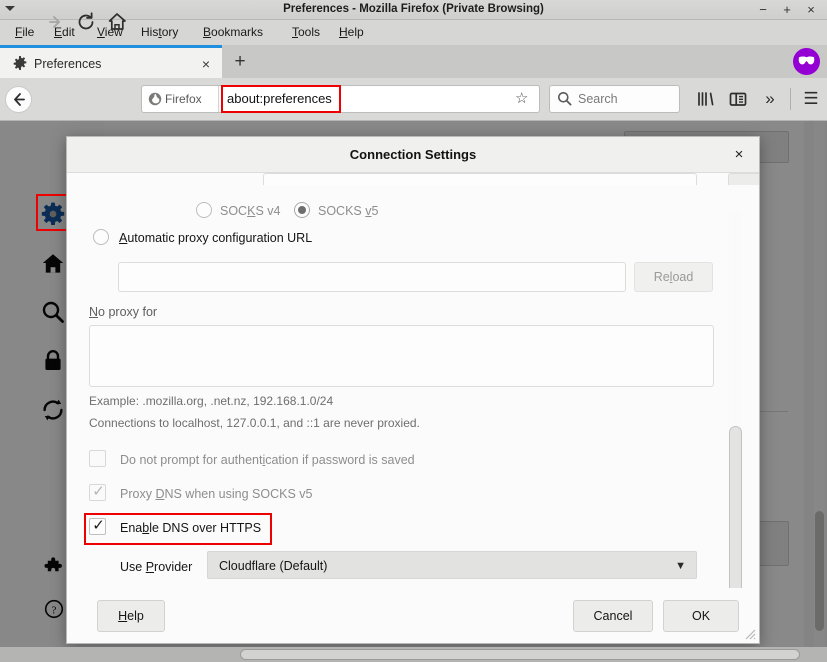 This screenshot has width=827, height=662. What do you see at coordinates (204, 210) in the screenshot?
I see `radio-socks-v4` at bounding box center [204, 210].